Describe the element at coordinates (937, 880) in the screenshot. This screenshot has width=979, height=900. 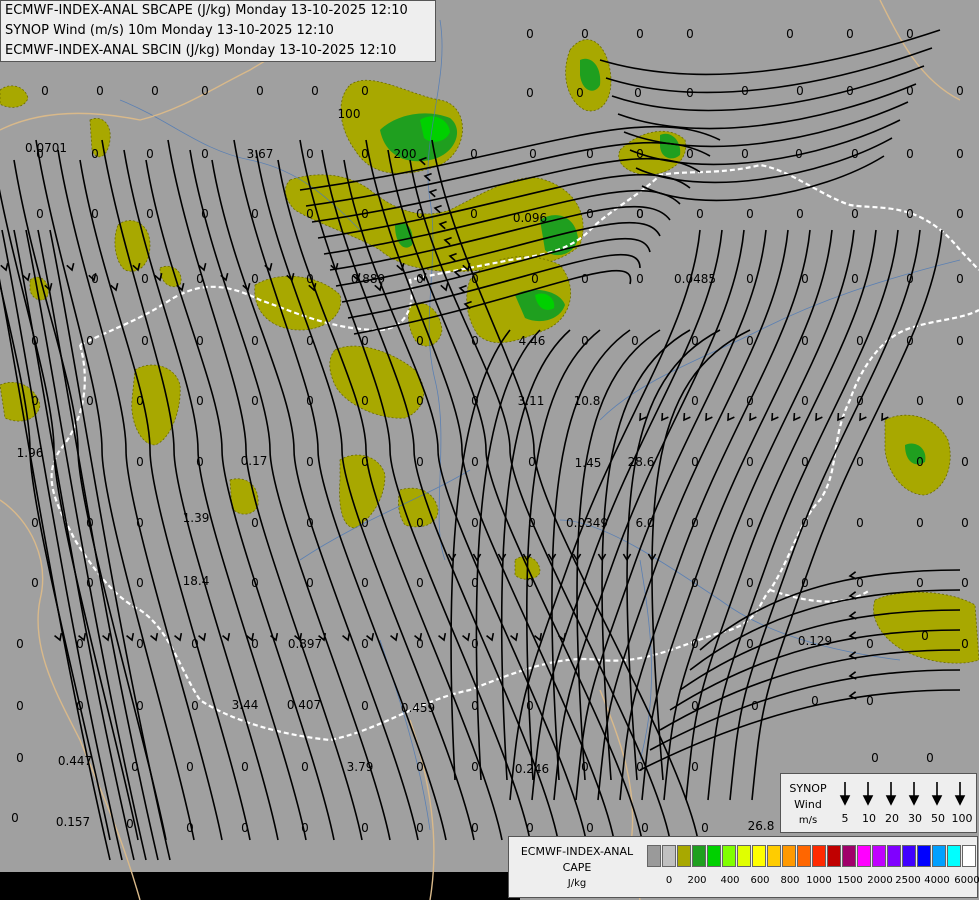
I see `cape-tick-label: 4000` at that location.